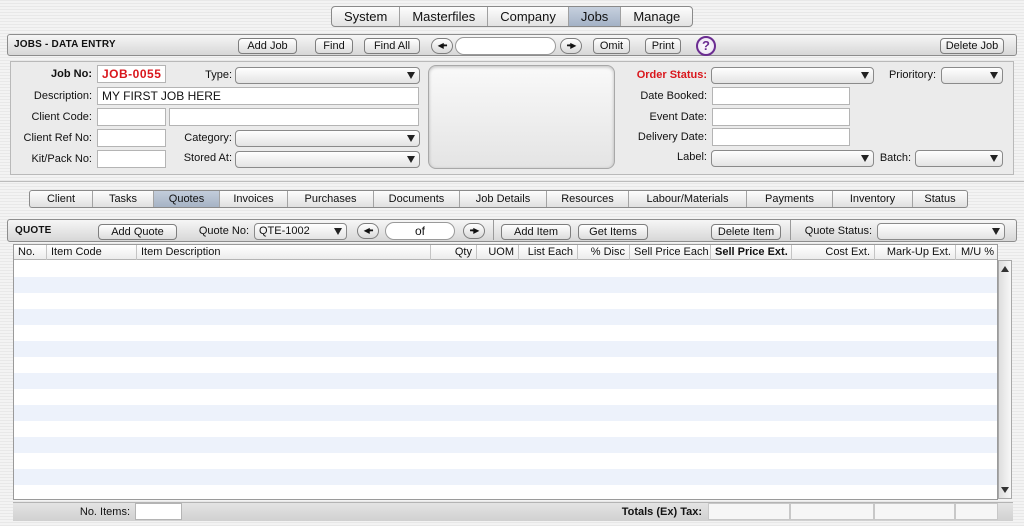 This screenshot has width=1024, height=526. What do you see at coordinates (442, 46) in the screenshot?
I see `prev-record-icon: ◀••` at bounding box center [442, 46].